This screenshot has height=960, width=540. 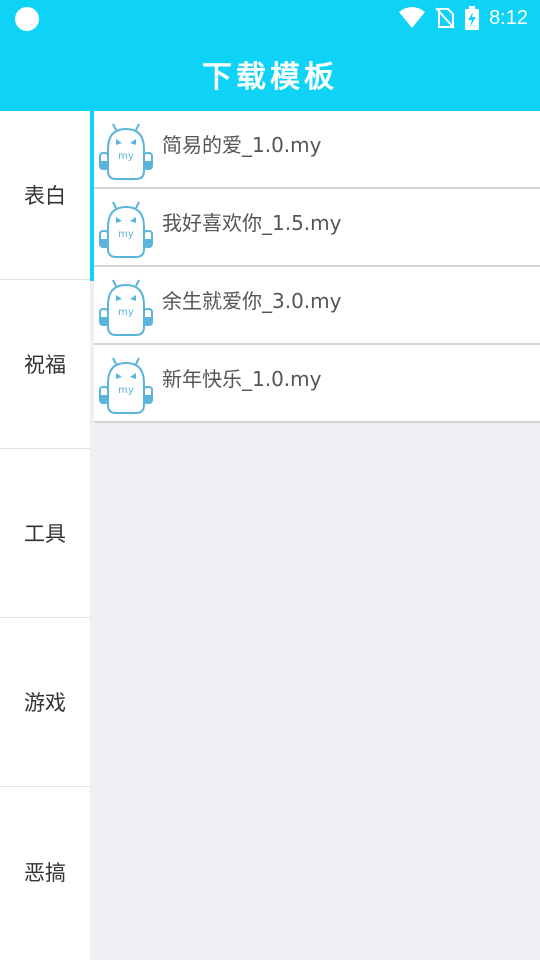 I want to click on sidebar-item-label: 工具, so click(x=45, y=534).